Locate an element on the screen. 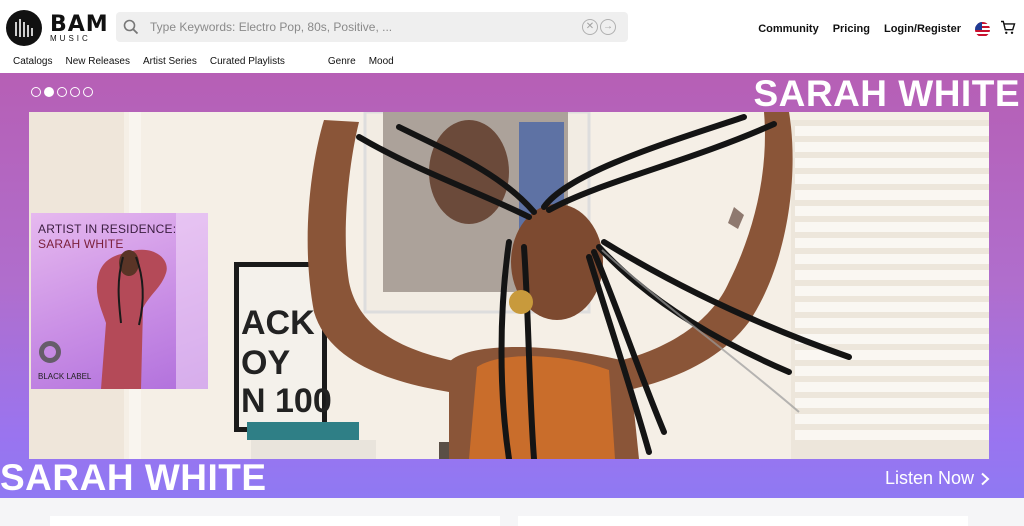  content-strip is located at coordinates (512, 512).